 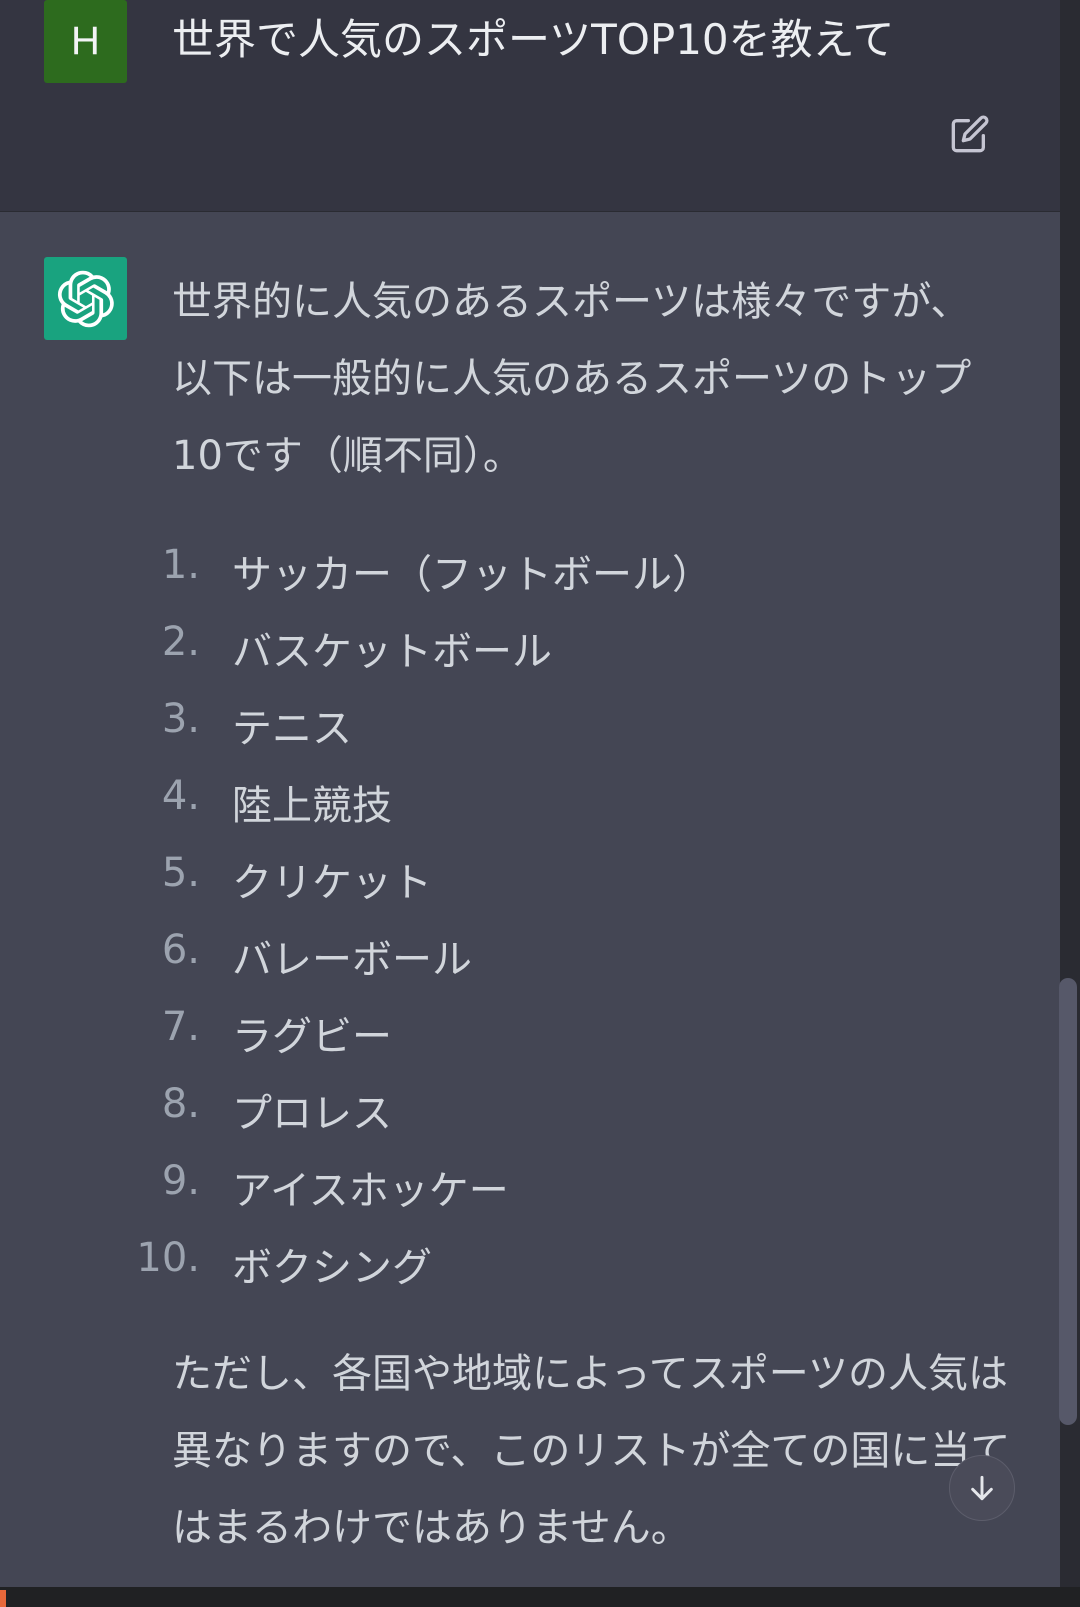 What do you see at coordinates (168, 1258) in the screenshot?
I see `list-item-number: 10.` at bounding box center [168, 1258].